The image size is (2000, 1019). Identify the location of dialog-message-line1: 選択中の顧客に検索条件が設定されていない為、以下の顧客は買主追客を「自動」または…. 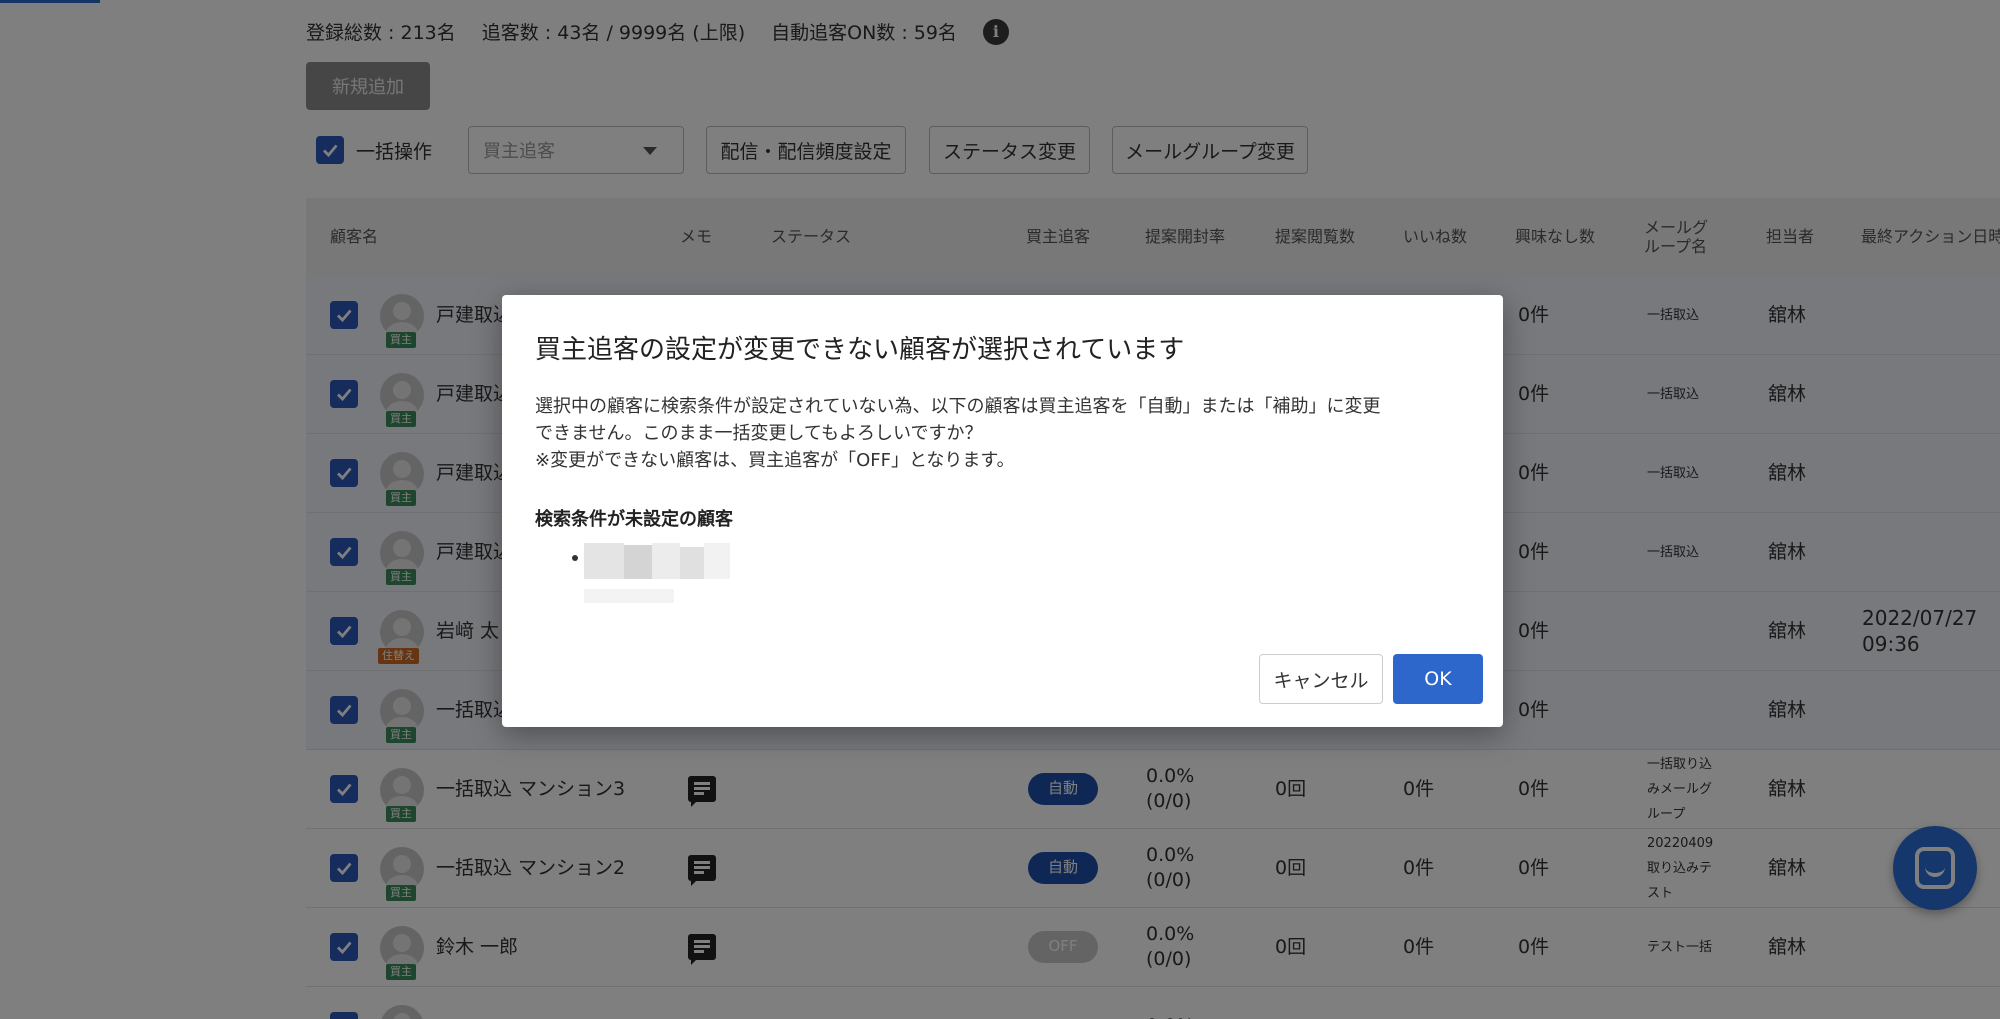
(958, 406).